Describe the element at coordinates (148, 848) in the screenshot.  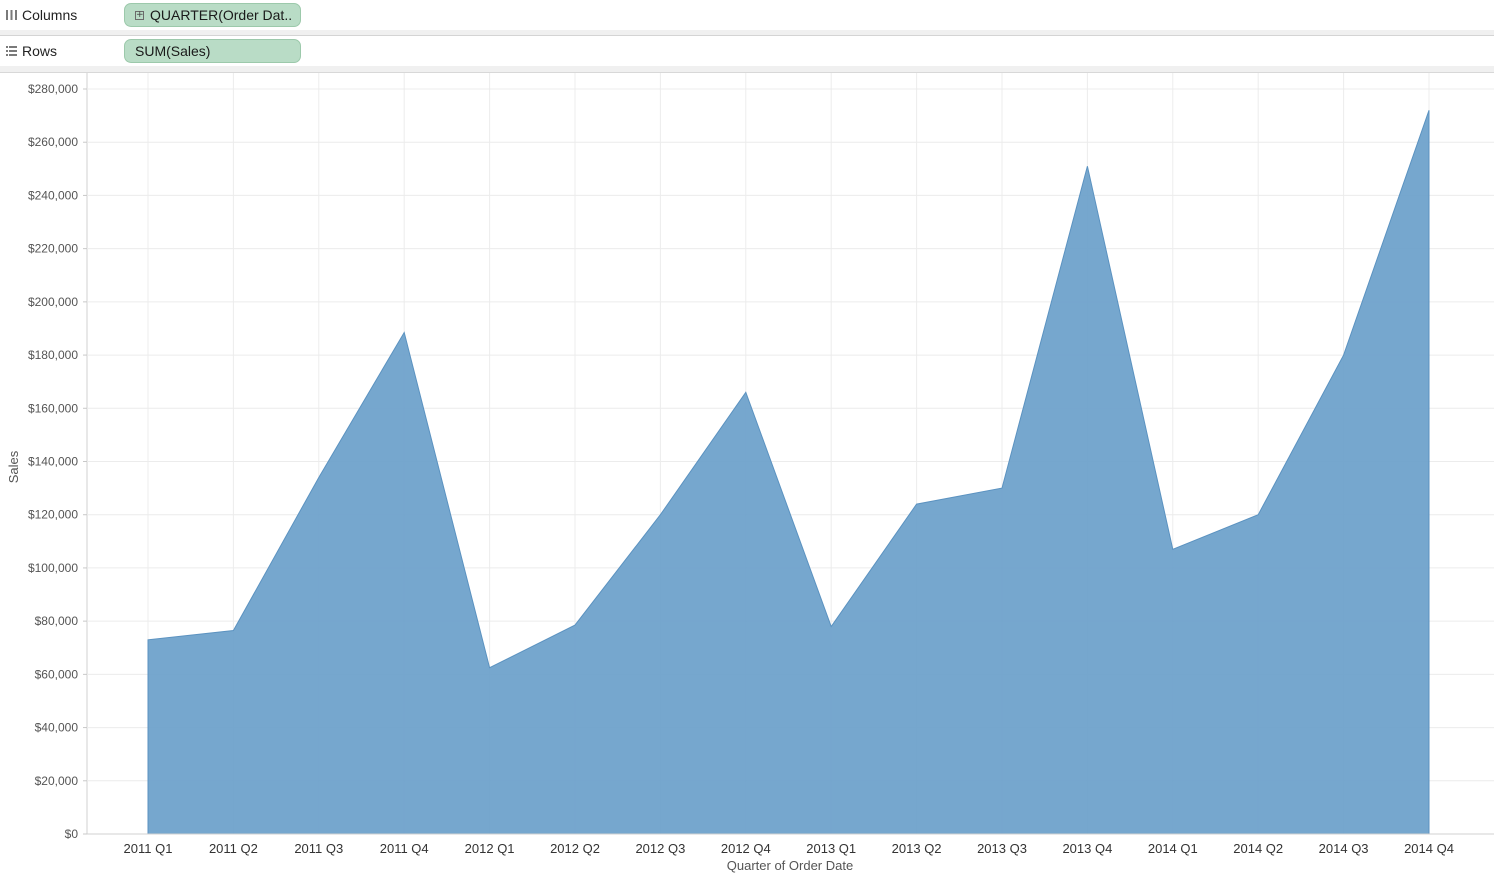
I see `x-tick-label: 2011 Q1` at that location.